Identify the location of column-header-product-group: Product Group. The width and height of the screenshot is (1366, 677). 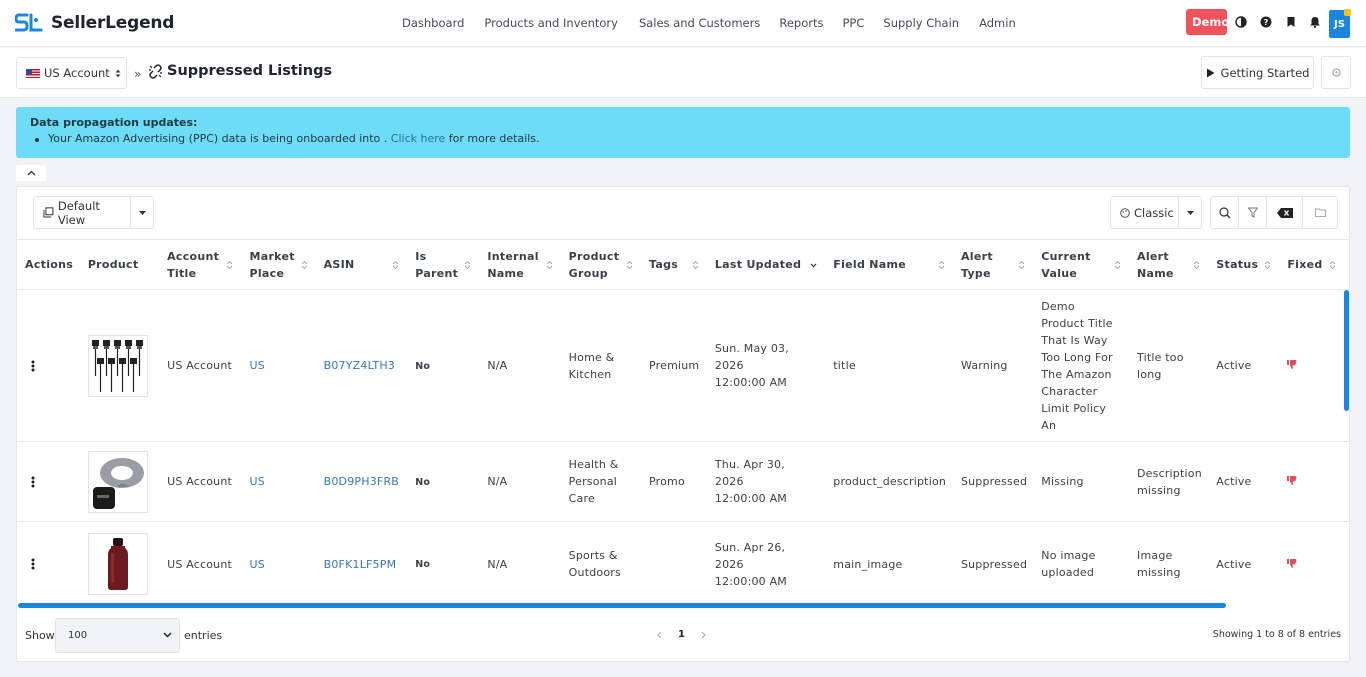
(600, 264).